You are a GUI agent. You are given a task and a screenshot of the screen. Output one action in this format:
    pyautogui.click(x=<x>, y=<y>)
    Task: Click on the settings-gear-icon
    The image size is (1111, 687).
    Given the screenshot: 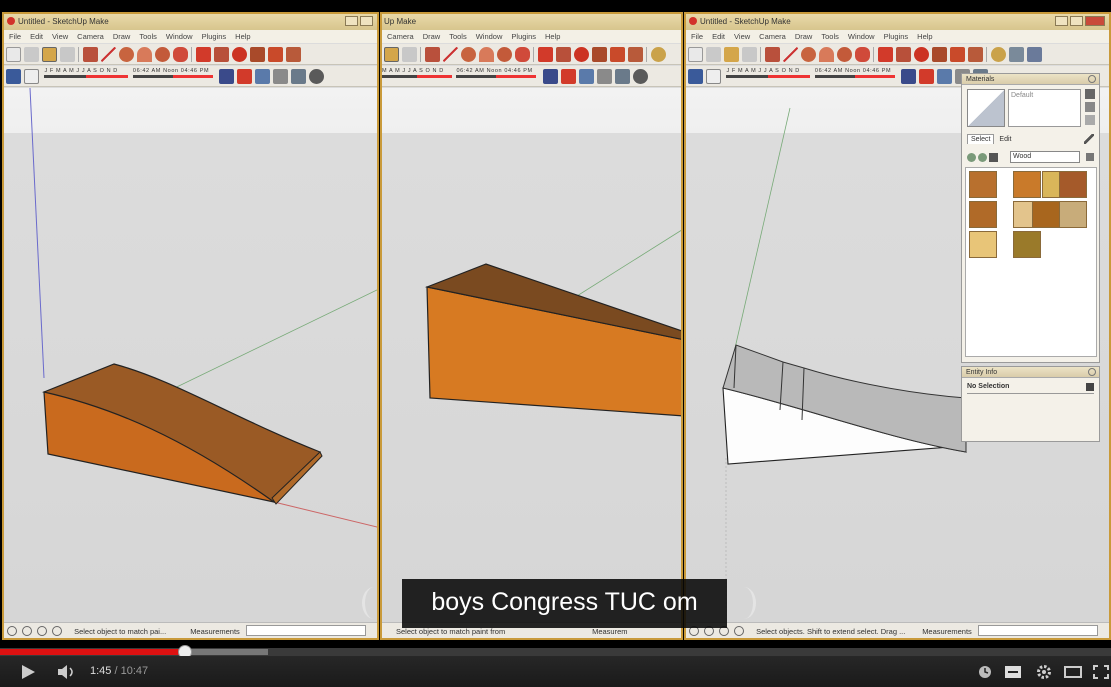 What is the action you would take?
    pyautogui.click(x=1044, y=672)
    